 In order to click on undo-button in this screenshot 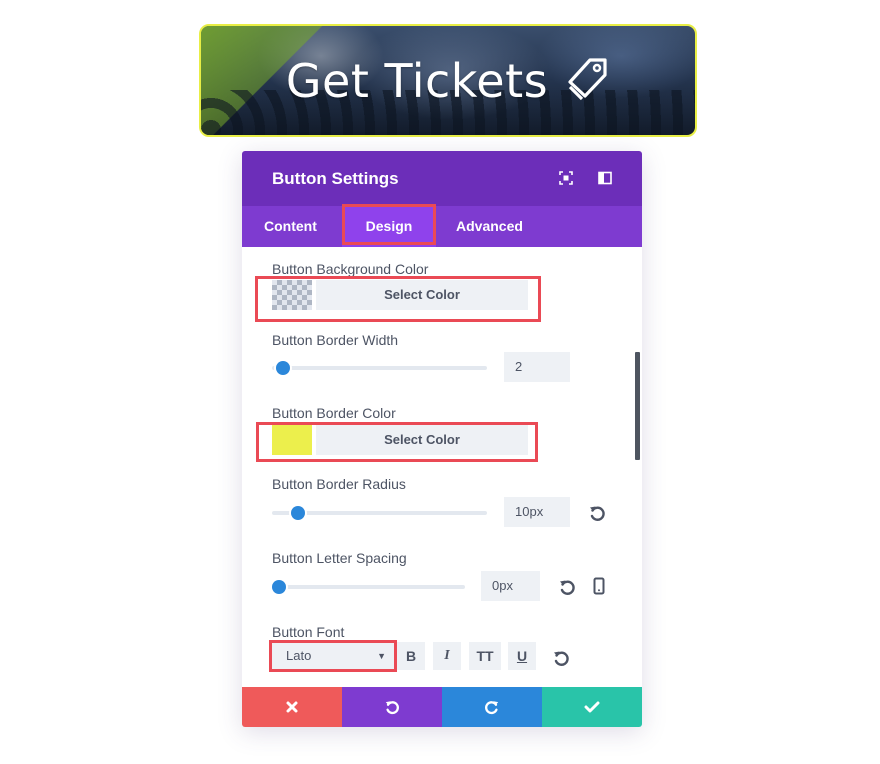, I will do `click(392, 707)`.